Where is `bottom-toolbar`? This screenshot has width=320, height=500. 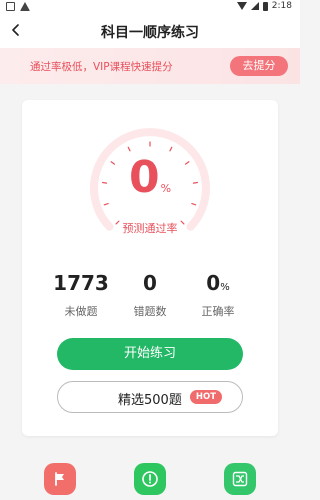
bottom-toolbar is located at coordinates (150, 477).